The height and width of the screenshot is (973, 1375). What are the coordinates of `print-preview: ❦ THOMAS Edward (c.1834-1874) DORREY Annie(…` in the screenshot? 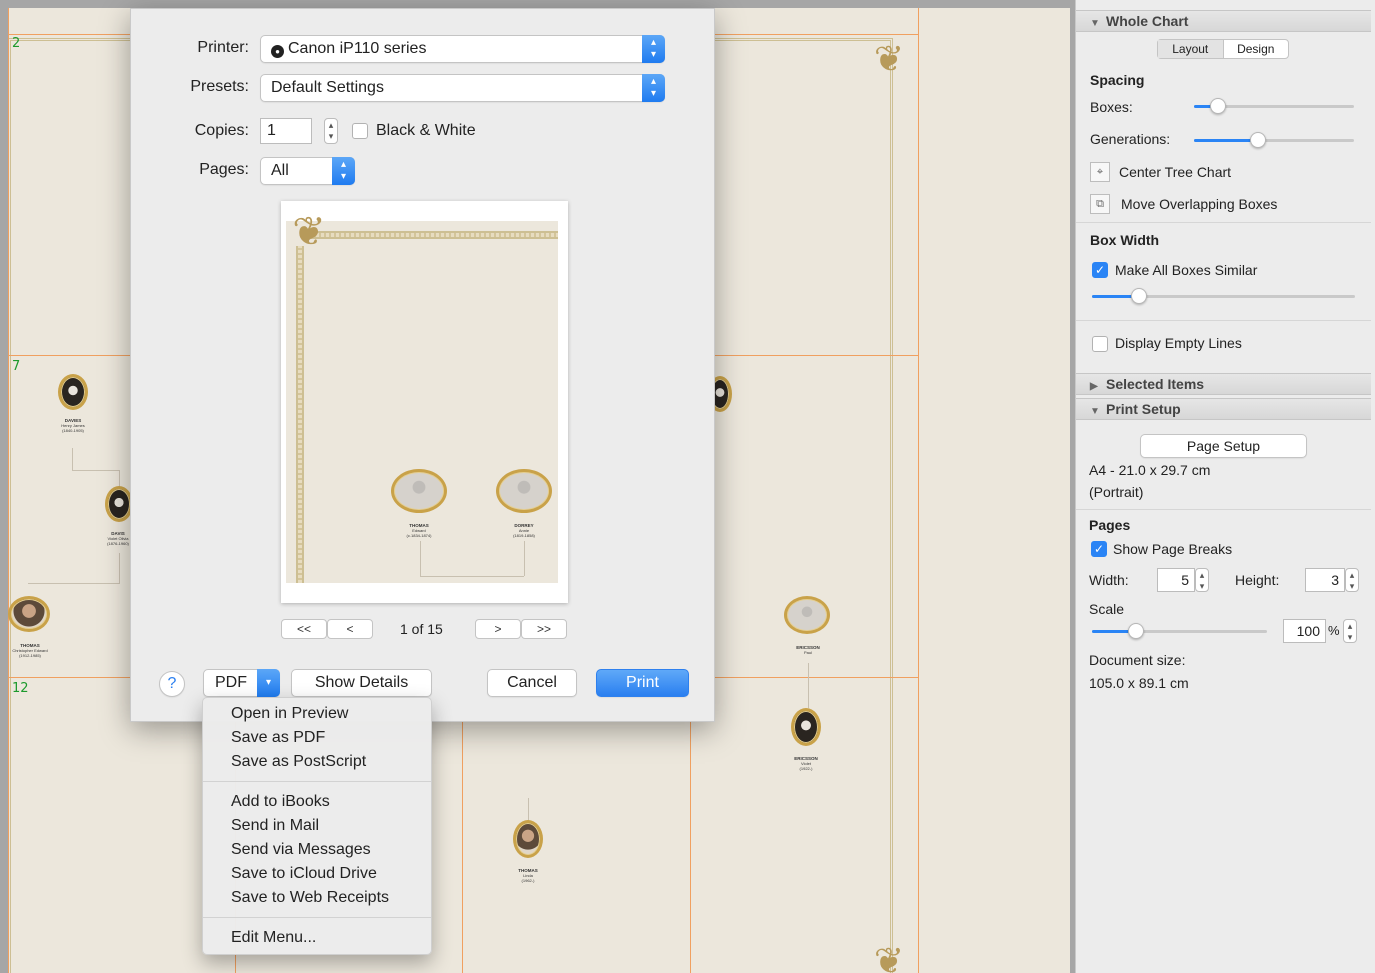 It's located at (424, 402).